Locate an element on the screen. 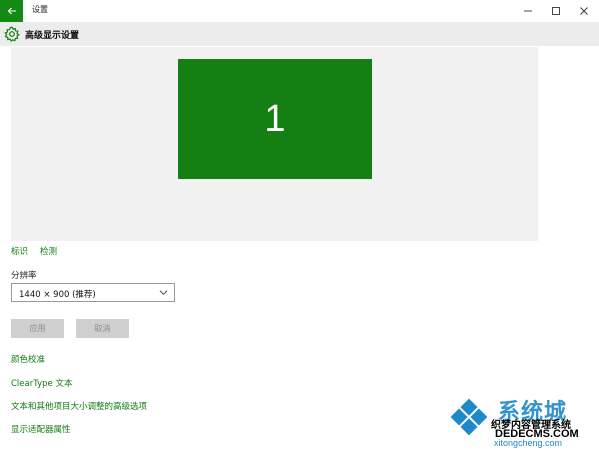 This screenshot has height=450, width=599. page-title: 高级显示设置 is located at coordinates (52, 36).